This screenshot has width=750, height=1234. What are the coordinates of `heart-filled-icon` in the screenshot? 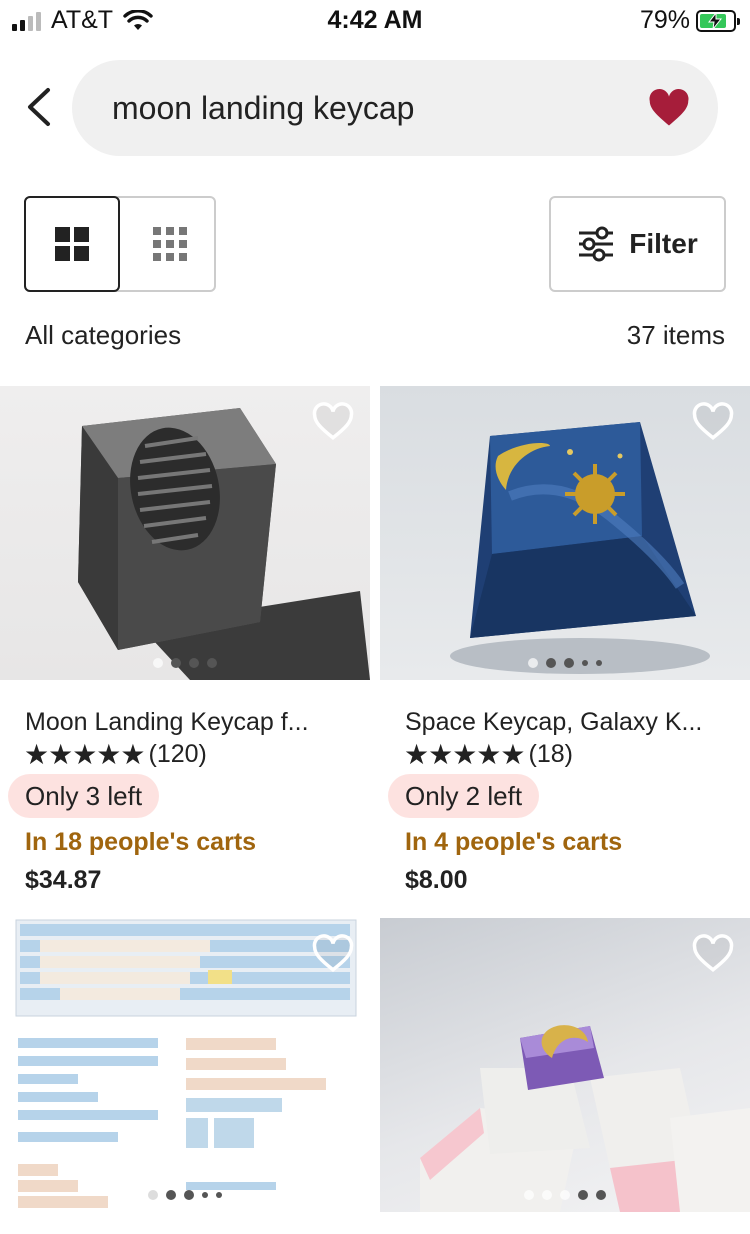 It's located at (669, 107).